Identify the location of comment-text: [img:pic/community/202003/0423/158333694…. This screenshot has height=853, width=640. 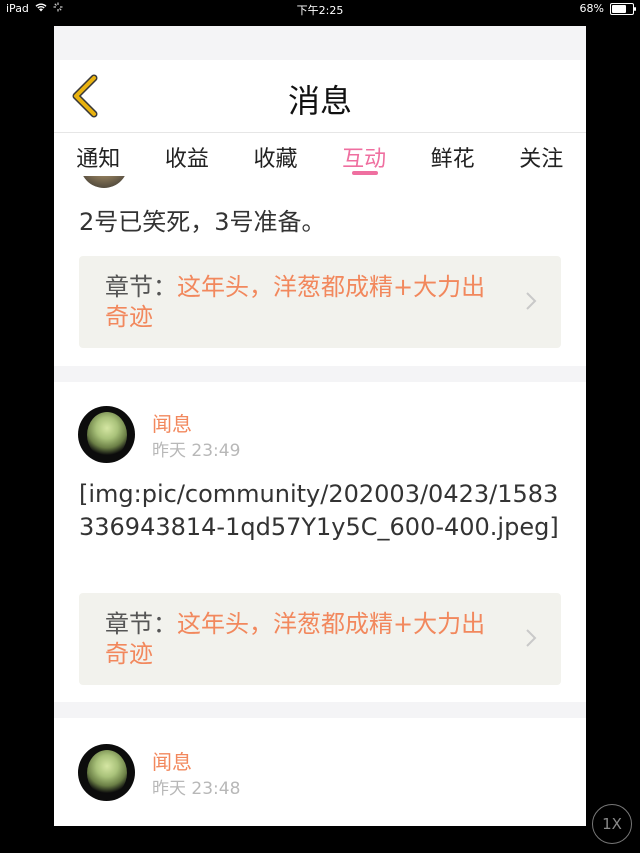
(319, 510).